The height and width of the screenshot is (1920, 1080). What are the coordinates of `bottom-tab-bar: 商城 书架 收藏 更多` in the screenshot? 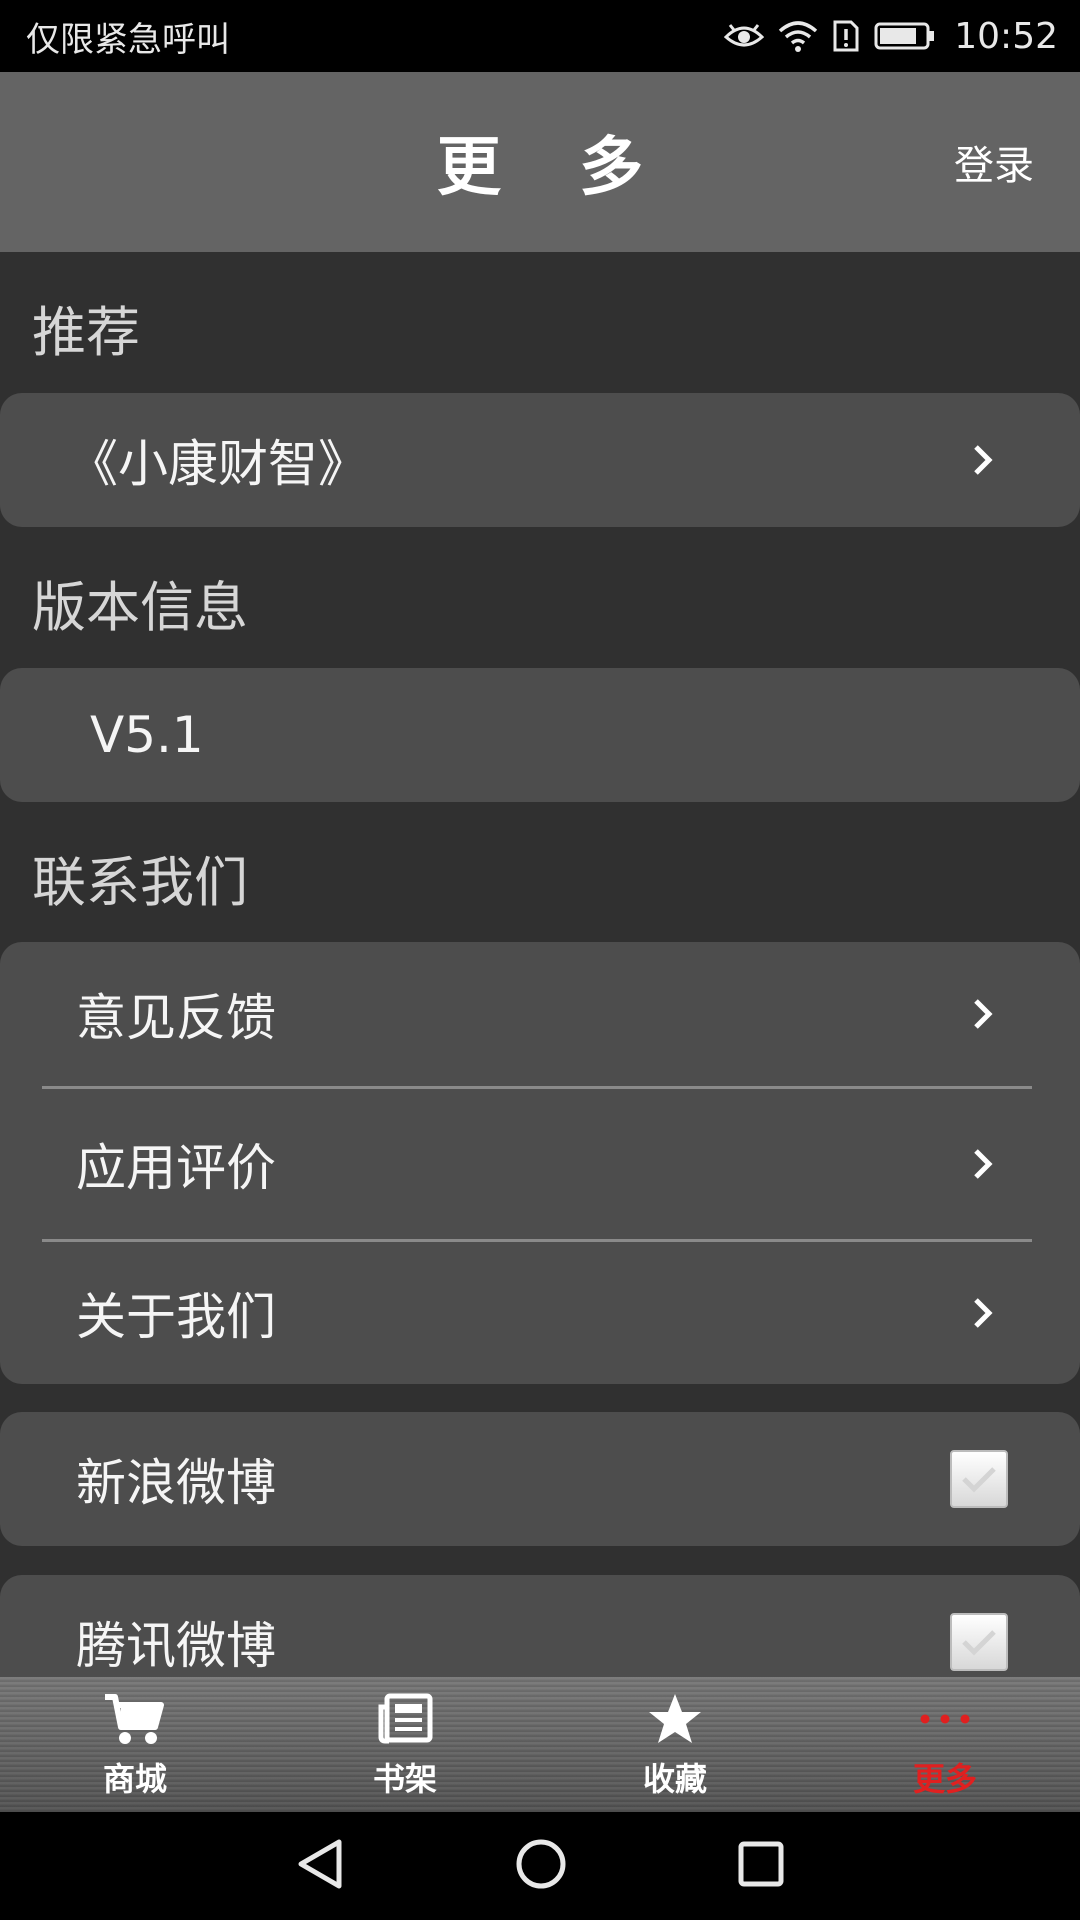 It's located at (540, 1744).